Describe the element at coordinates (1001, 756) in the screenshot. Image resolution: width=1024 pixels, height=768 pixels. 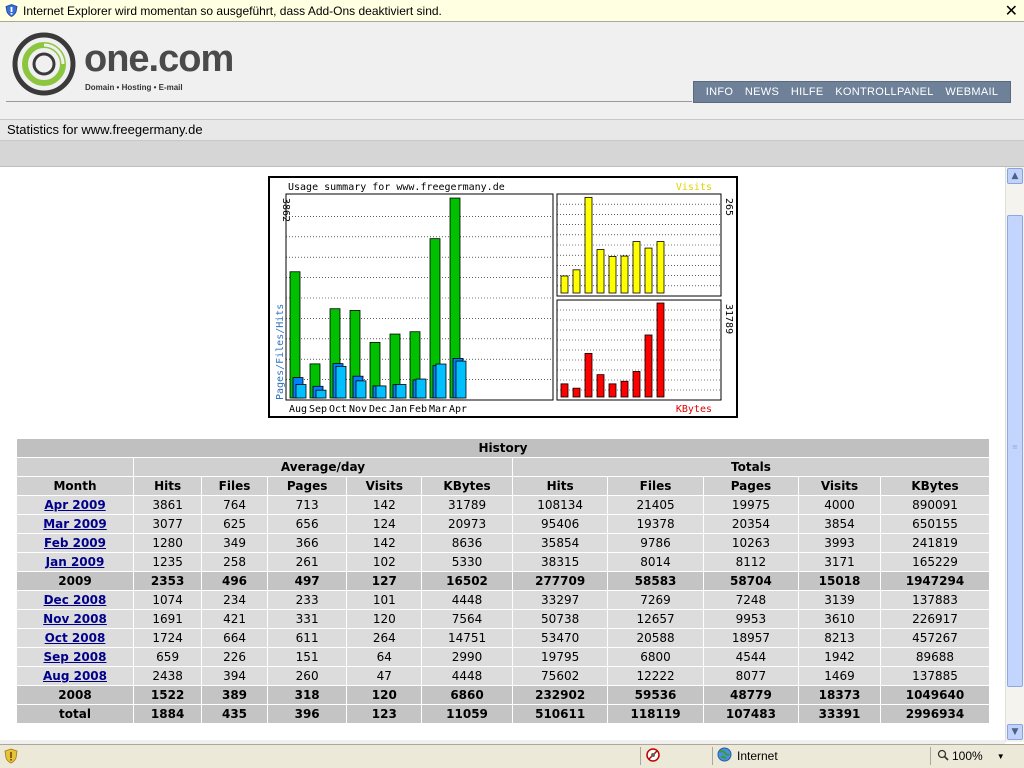
I see `chevron-down-icon: ▼` at that location.